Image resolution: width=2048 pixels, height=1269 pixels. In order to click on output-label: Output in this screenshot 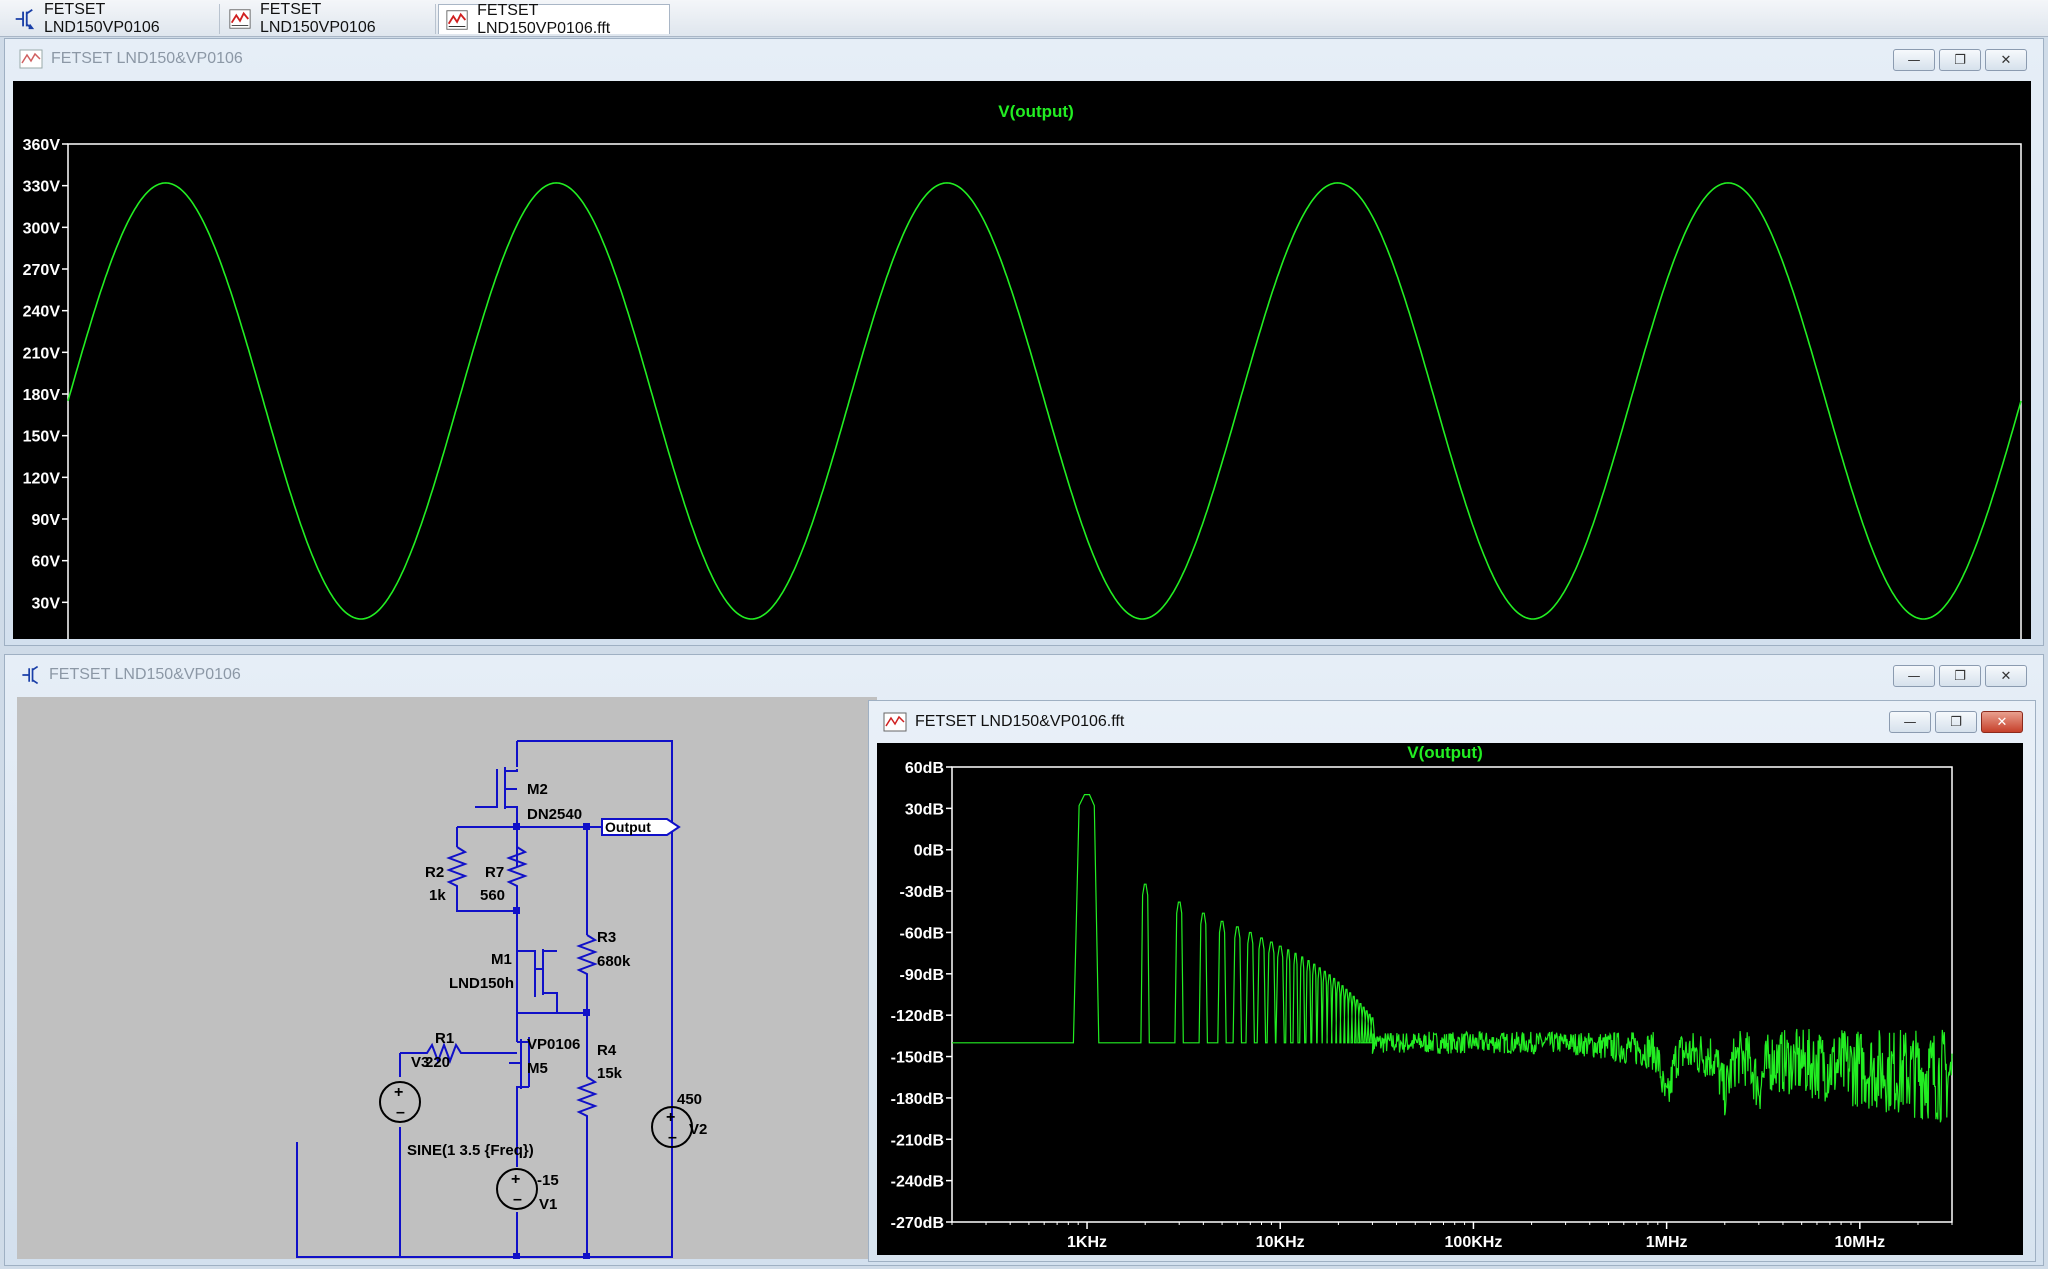, I will do `click(628, 827)`.